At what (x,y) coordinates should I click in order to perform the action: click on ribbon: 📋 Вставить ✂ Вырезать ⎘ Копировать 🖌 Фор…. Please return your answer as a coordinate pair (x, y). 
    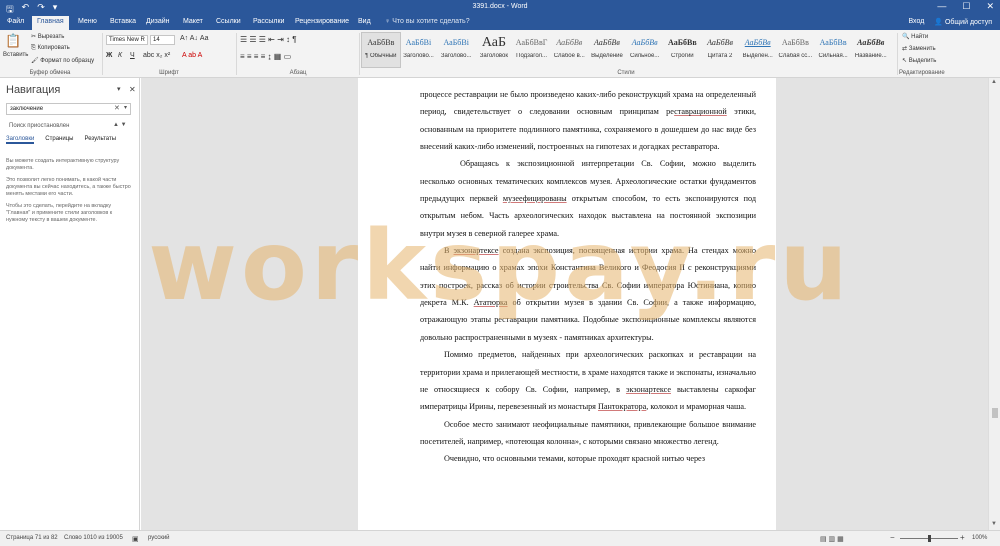
    Looking at the image, I should click on (500, 54).